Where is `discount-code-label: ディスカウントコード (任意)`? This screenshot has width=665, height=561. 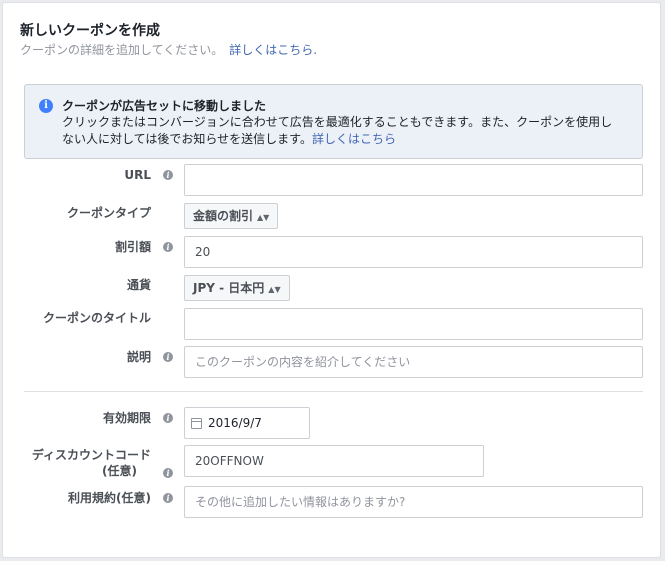
discount-code-label: ディスカウントコード (任意) is located at coordinates (91, 463).